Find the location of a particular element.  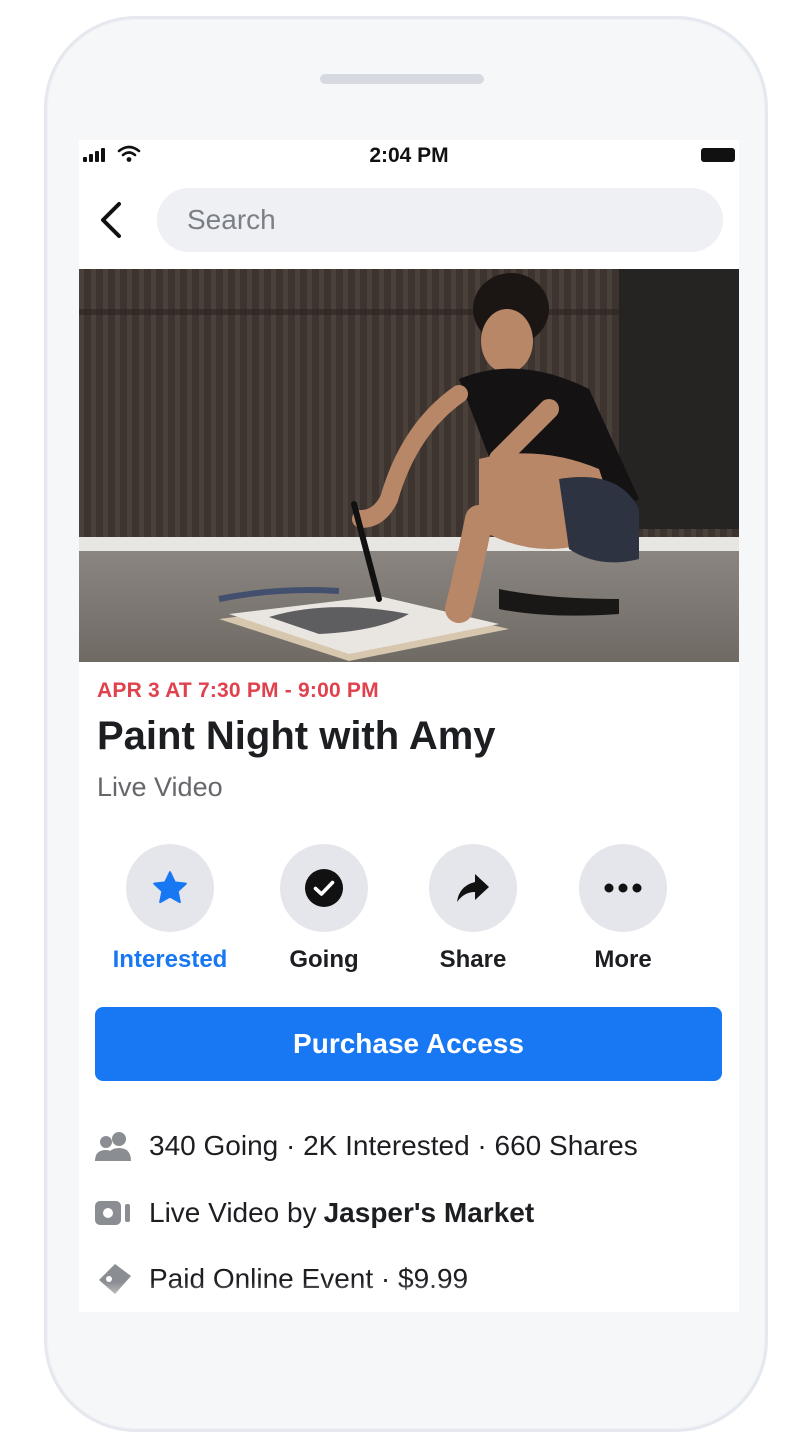

share-circle is located at coordinates (473, 888).